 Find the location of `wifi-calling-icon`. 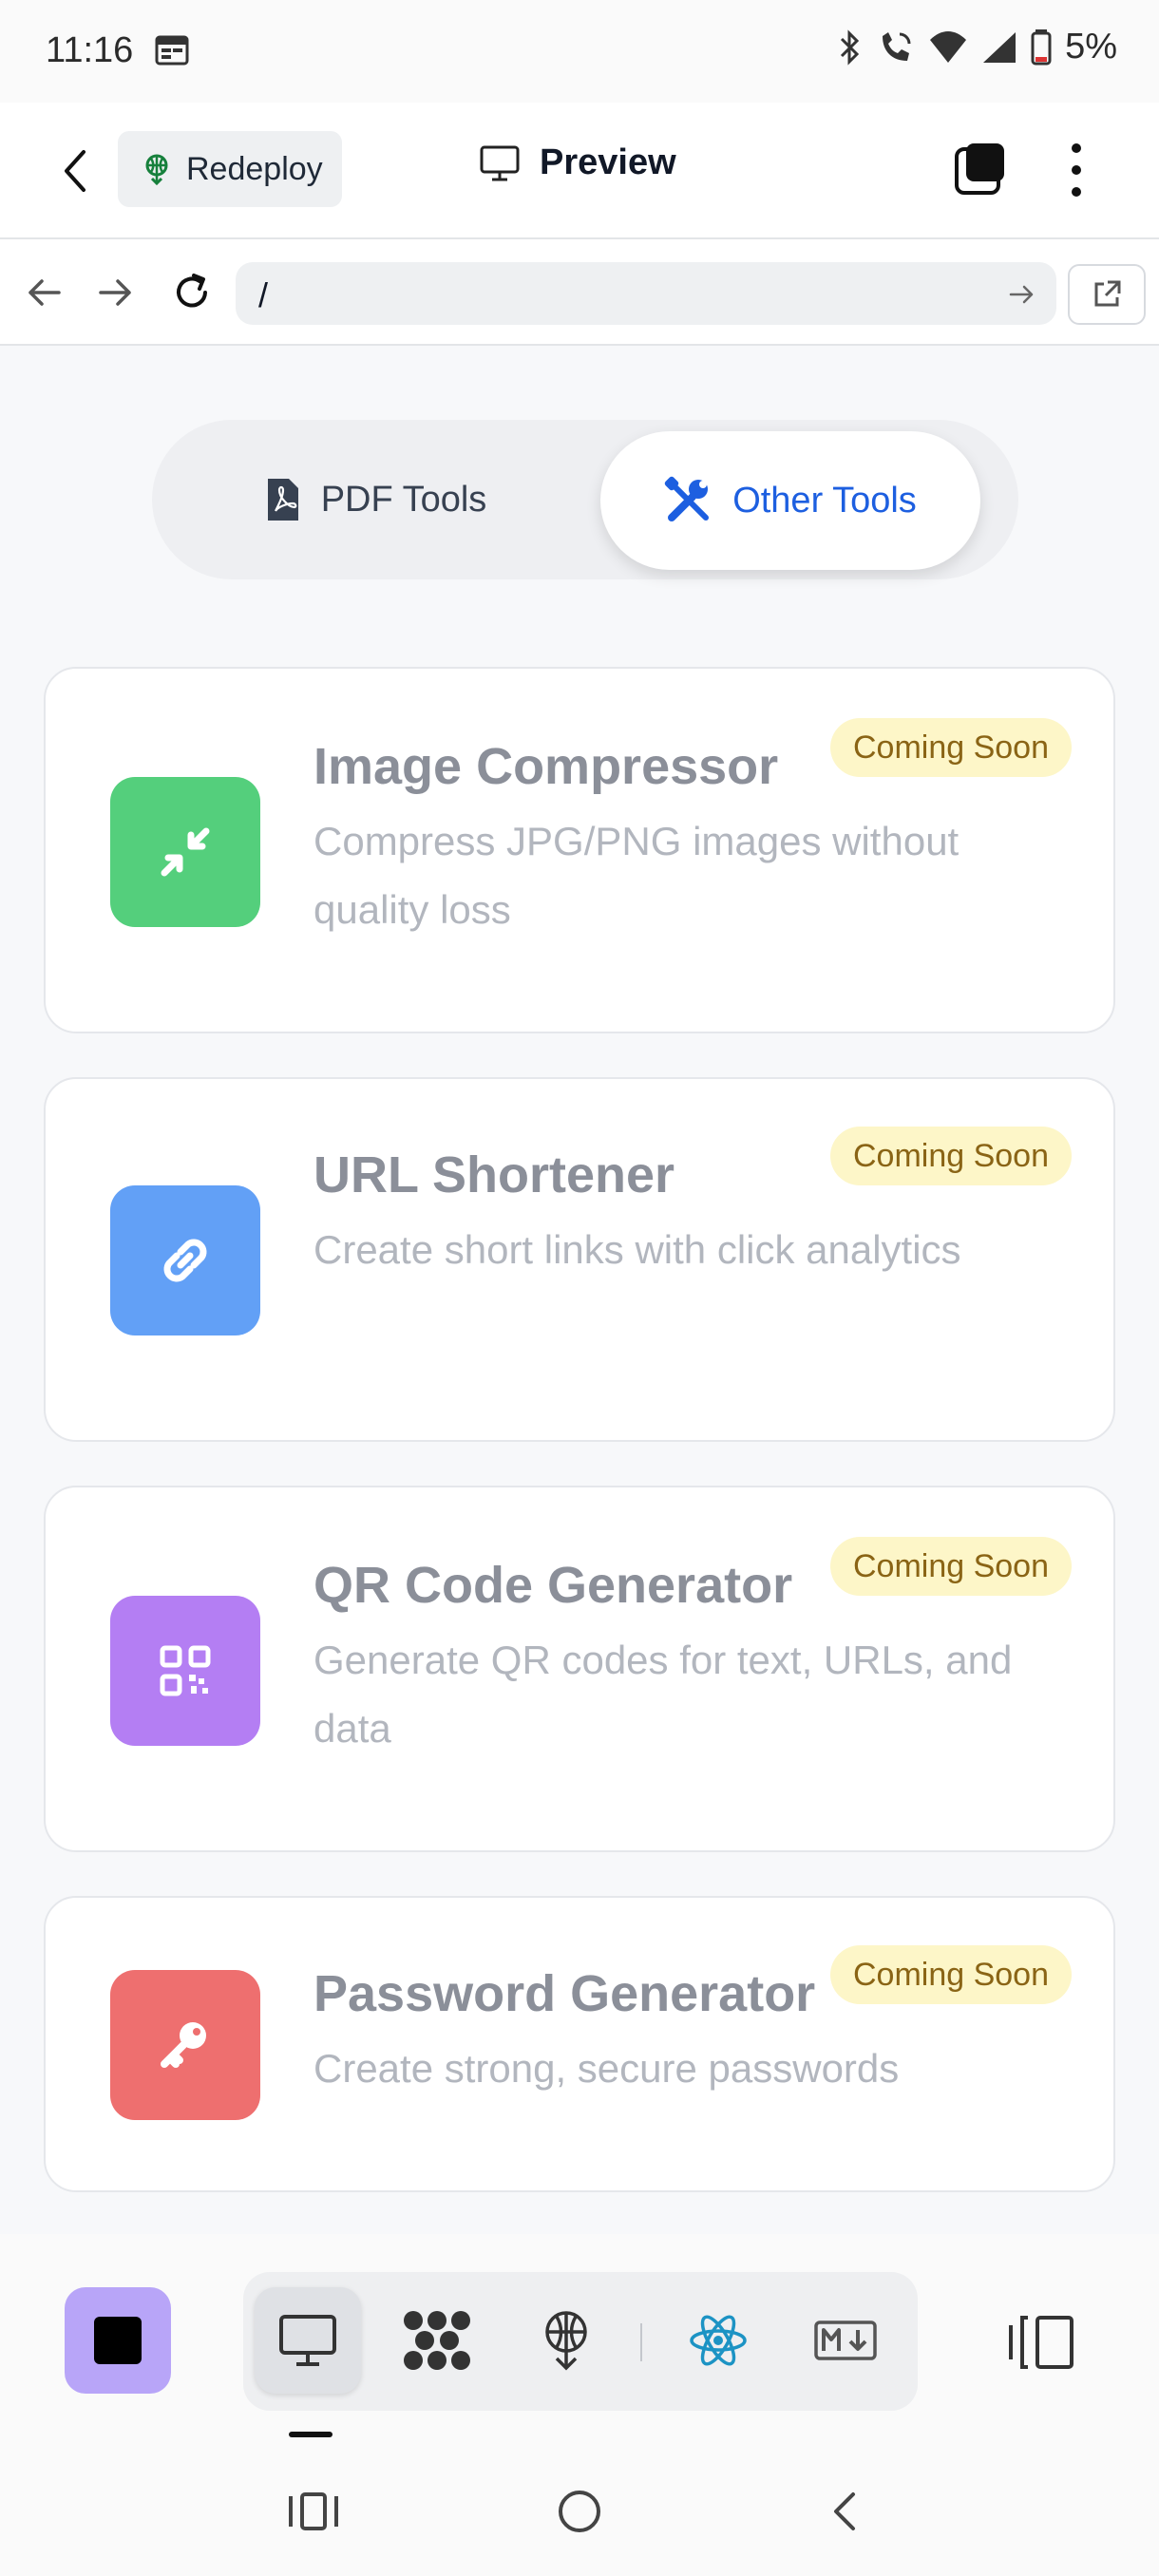

wifi-calling-icon is located at coordinates (897, 46).